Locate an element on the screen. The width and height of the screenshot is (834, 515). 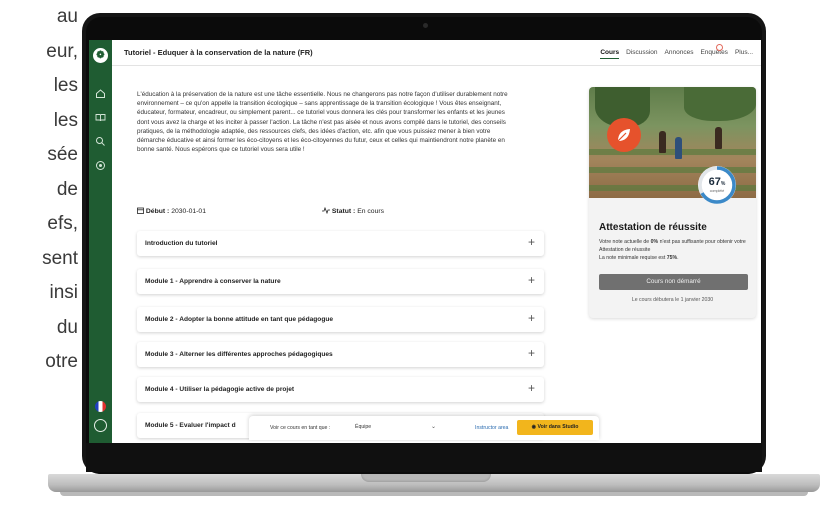
camera-icon is located at coordinates (425, 25).